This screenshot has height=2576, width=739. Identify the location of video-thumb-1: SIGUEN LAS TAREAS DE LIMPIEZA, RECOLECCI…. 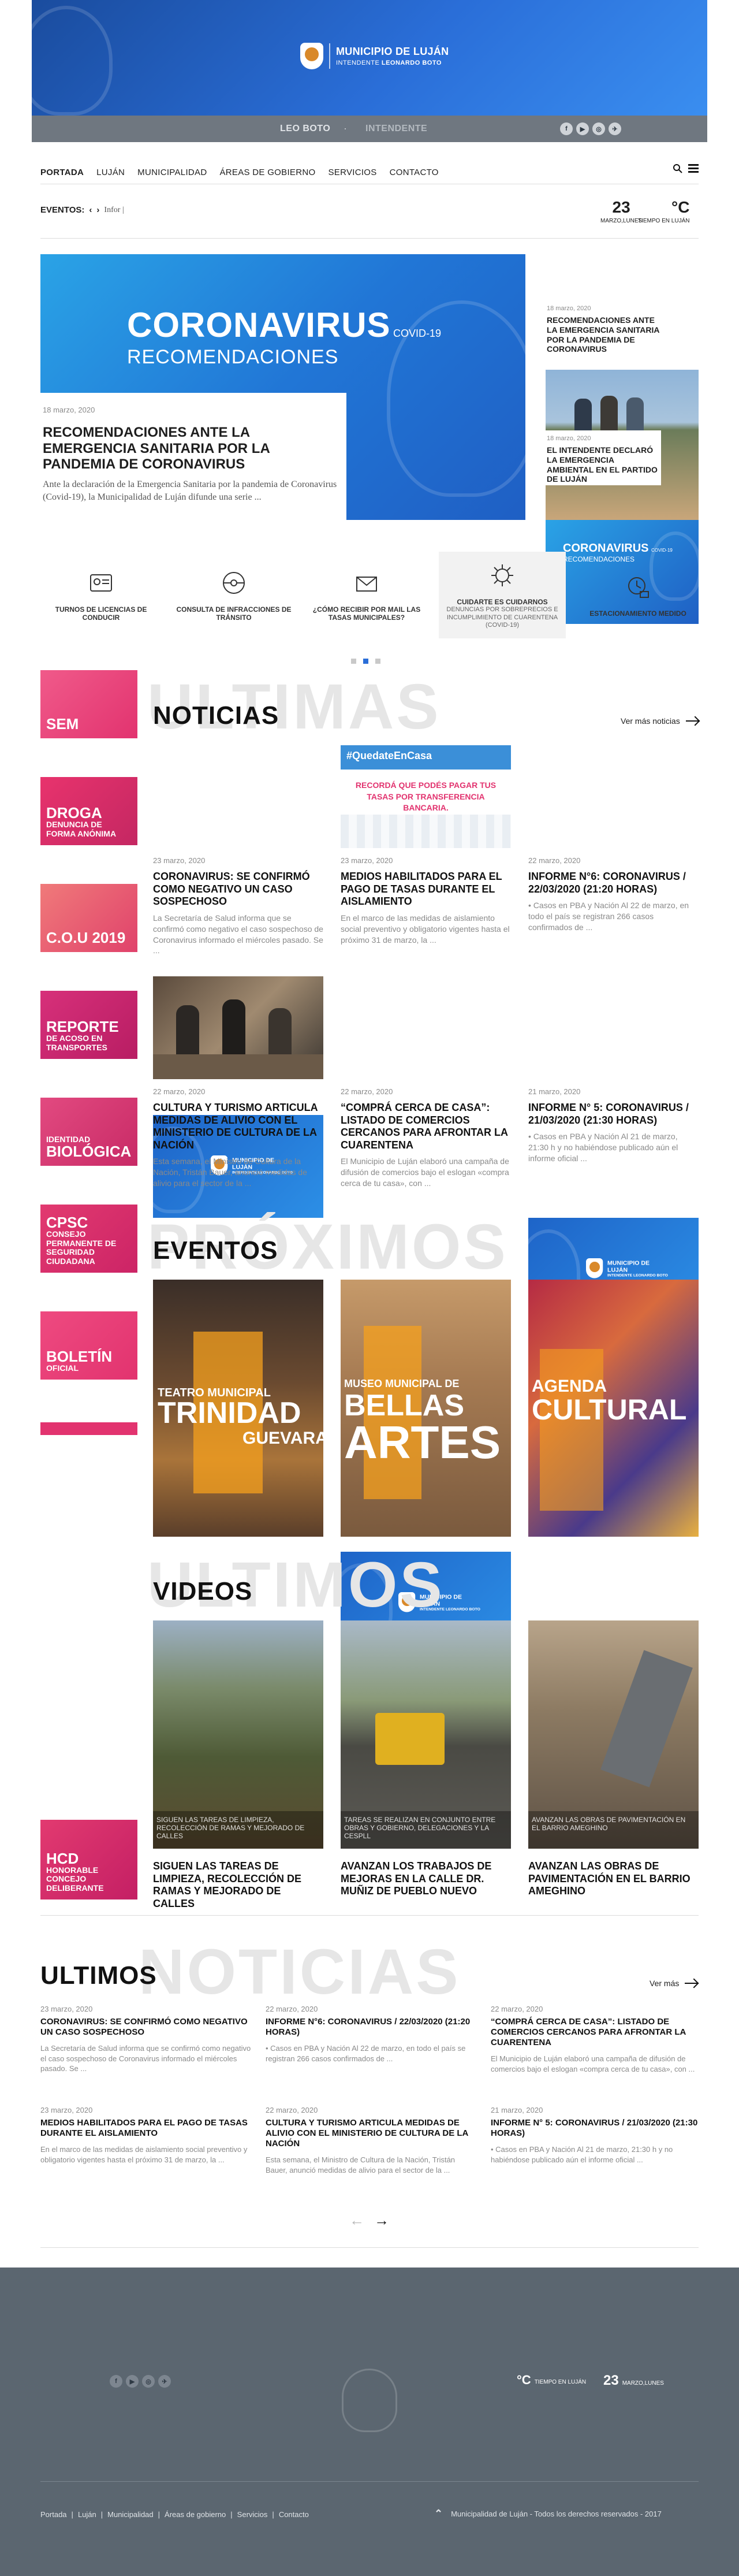
(238, 1734).